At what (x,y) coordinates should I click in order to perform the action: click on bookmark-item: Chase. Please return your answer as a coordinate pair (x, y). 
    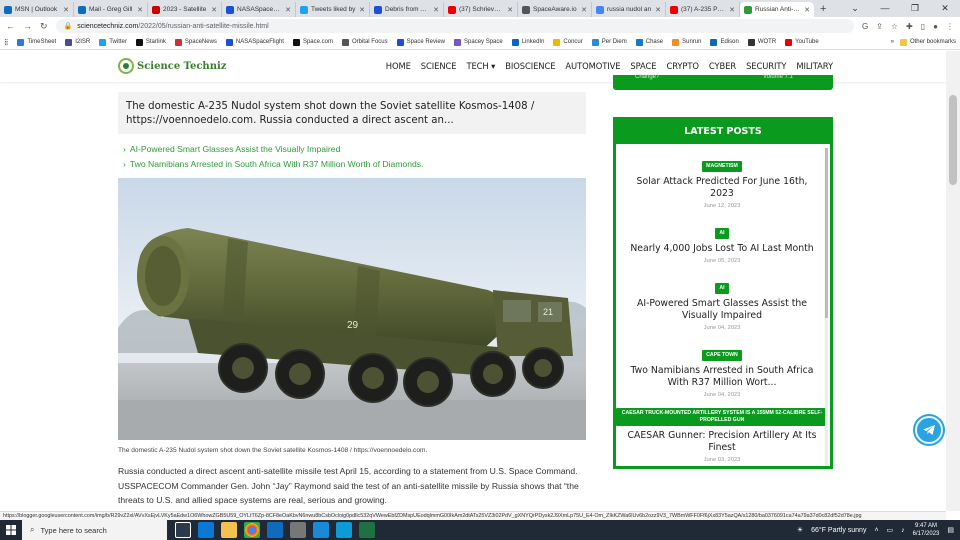
    Looking at the image, I should click on (649, 42).